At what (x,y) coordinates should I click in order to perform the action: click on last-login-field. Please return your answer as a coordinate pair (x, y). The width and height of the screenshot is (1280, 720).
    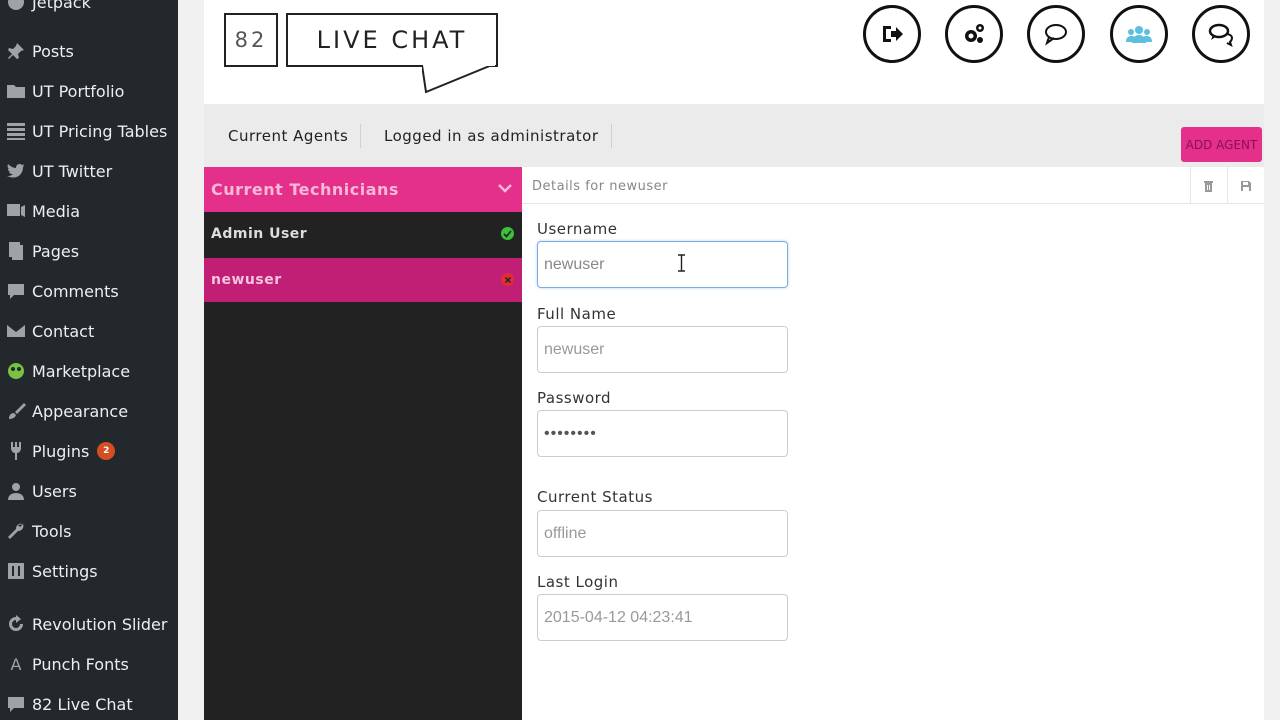
    Looking at the image, I should click on (662, 617).